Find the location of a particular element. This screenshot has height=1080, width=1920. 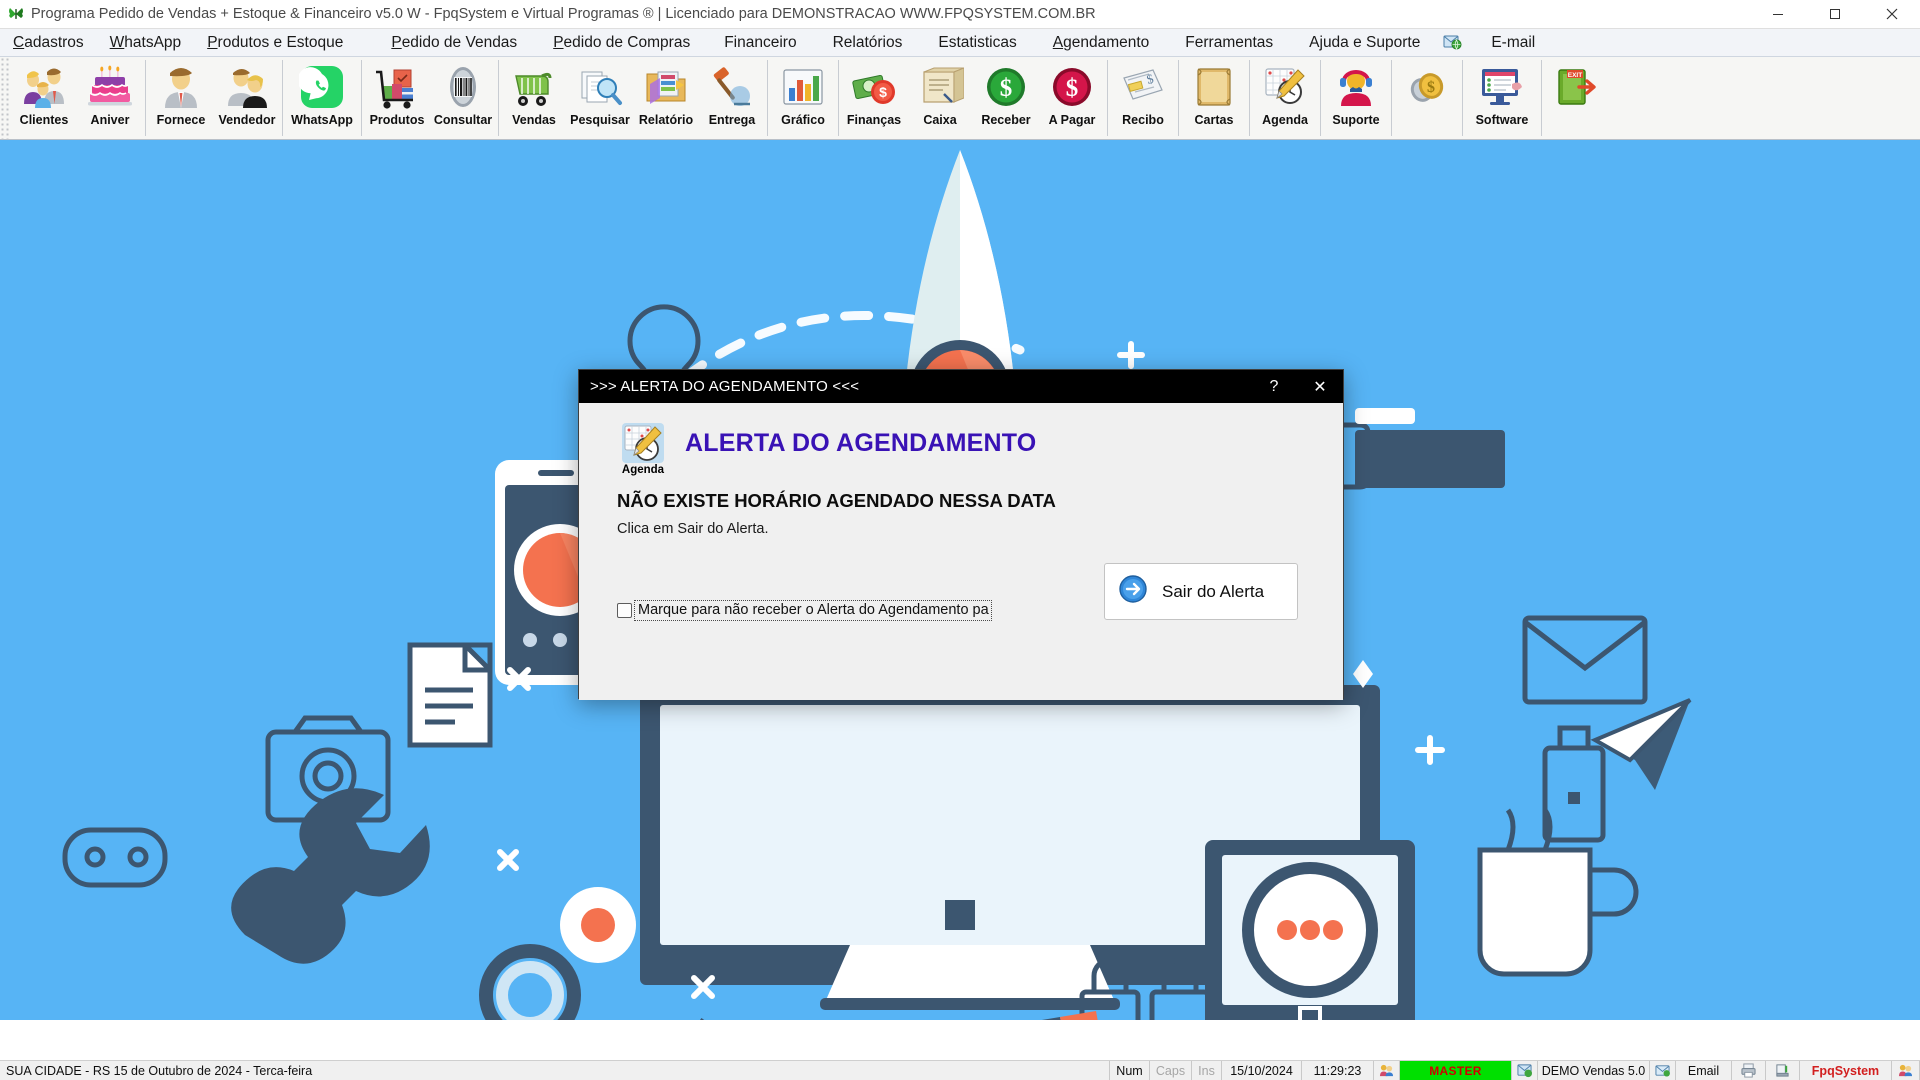

toolbar-button-suporte: Suporte is located at coordinates (1356, 98).